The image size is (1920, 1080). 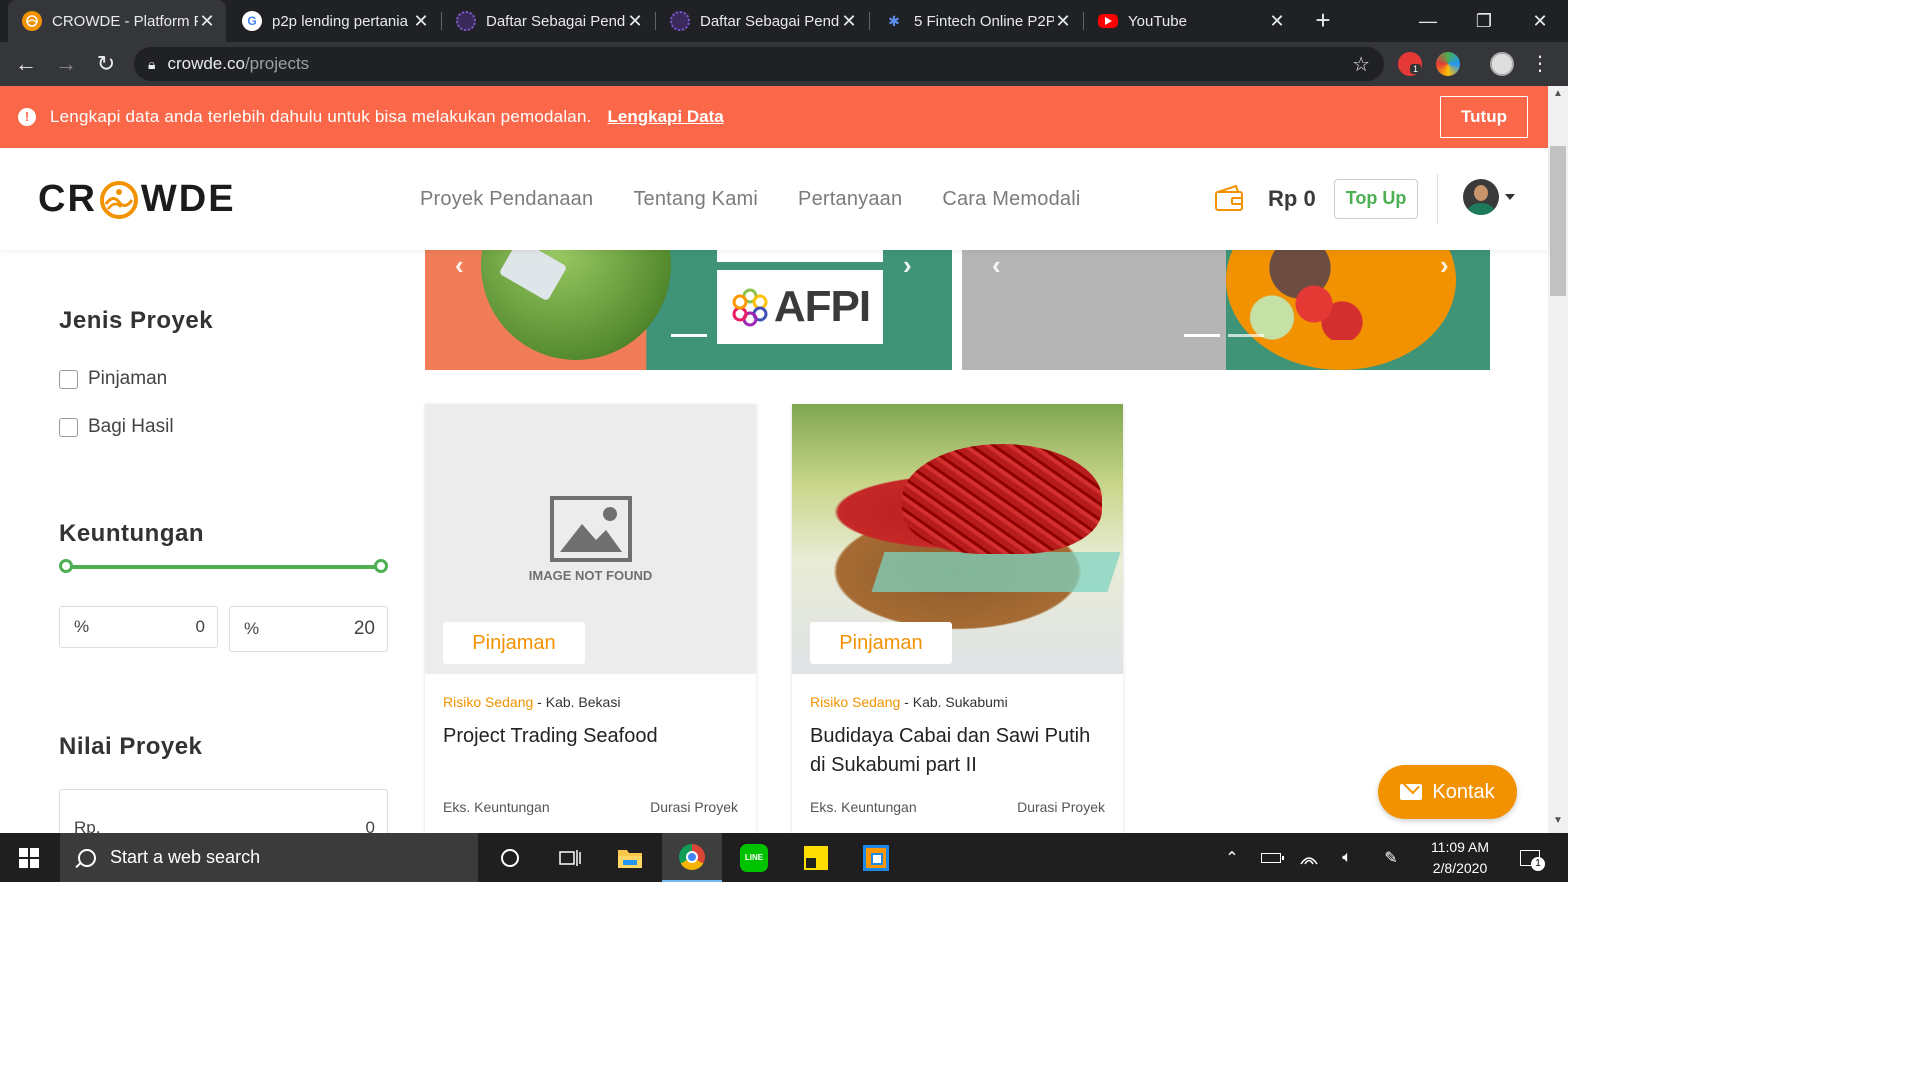 What do you see at coordinates (666, 117) in the screenshot?
I see `complete-data-link: Lengkapi Data` at bounding box center [666, 117].